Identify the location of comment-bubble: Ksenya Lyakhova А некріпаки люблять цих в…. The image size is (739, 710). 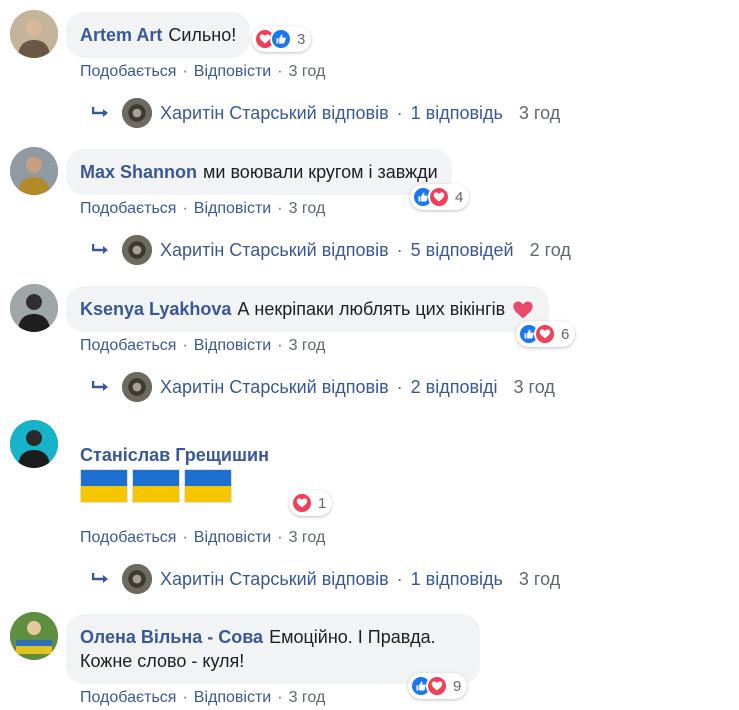
(308, 309).